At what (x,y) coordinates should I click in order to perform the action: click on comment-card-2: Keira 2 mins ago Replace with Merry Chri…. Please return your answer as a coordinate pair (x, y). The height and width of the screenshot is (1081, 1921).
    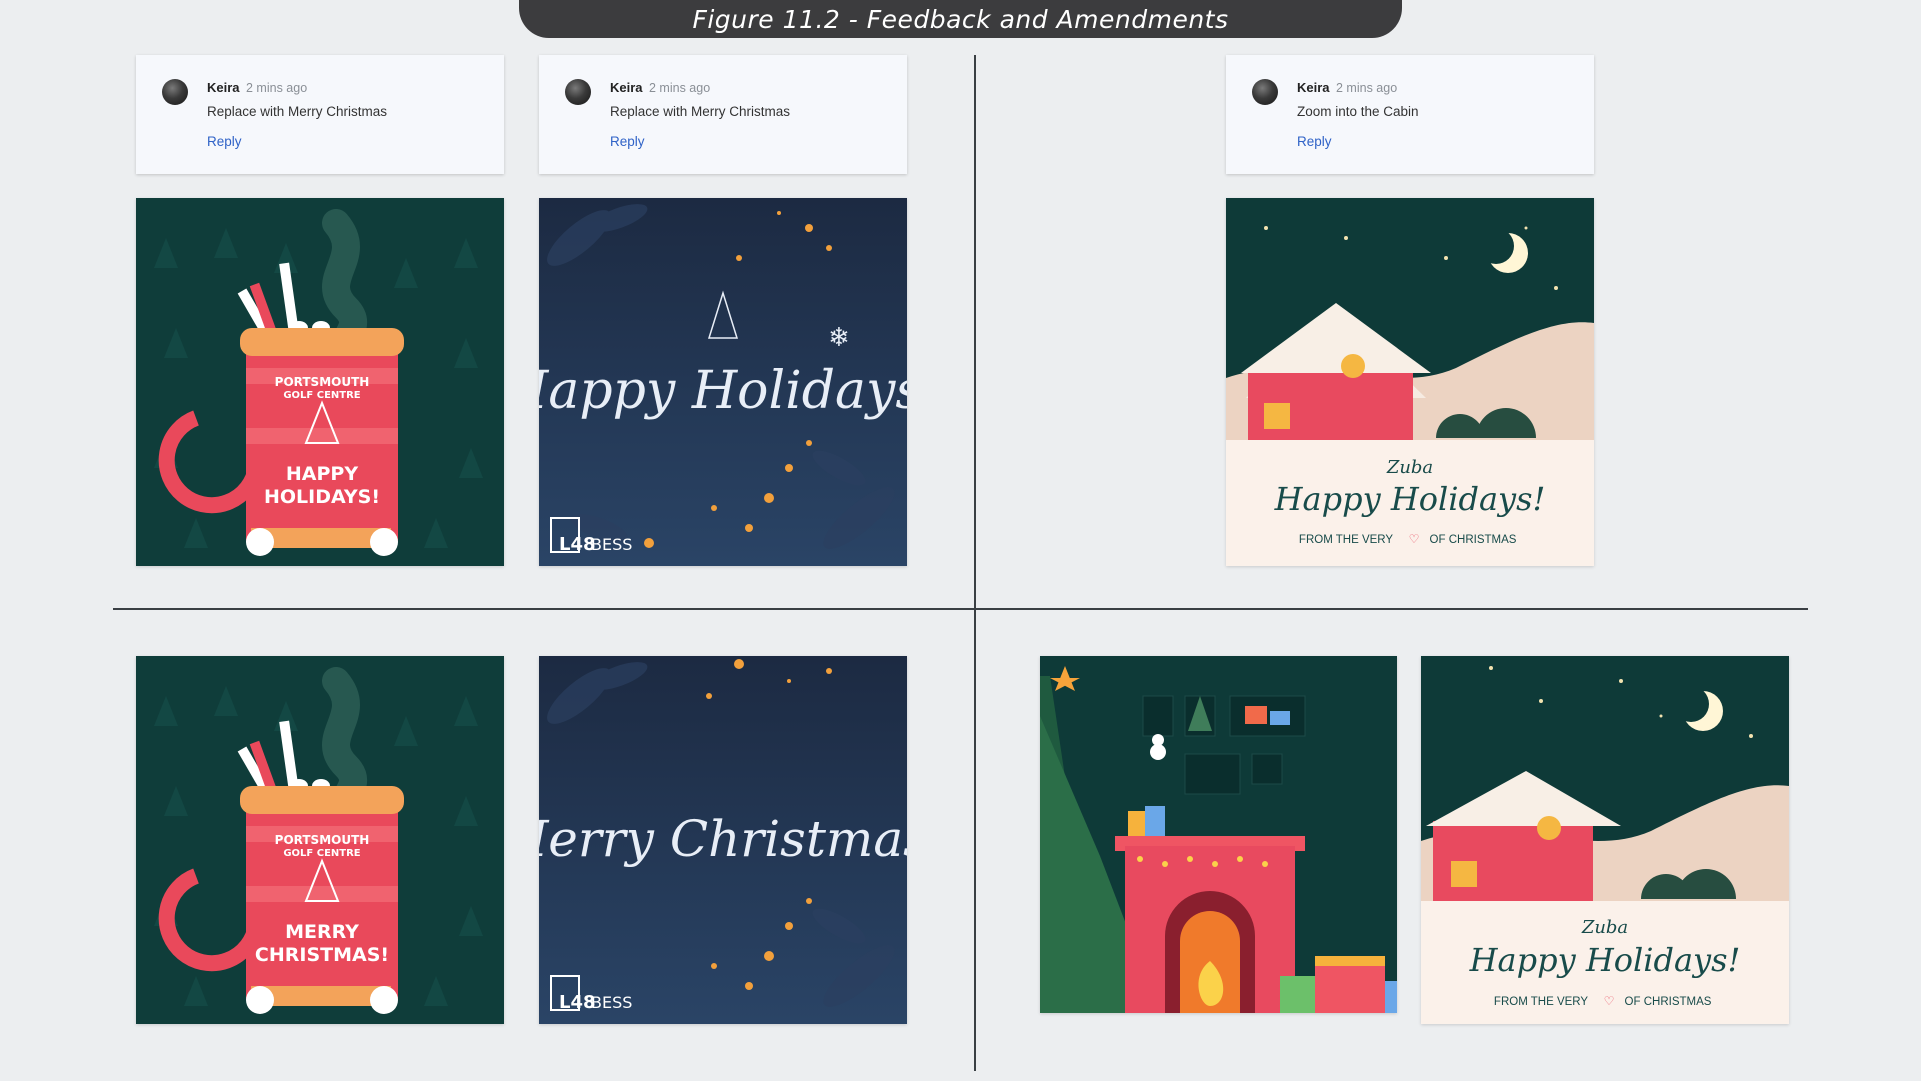
    Looking at the image, I should click on (723, 114).